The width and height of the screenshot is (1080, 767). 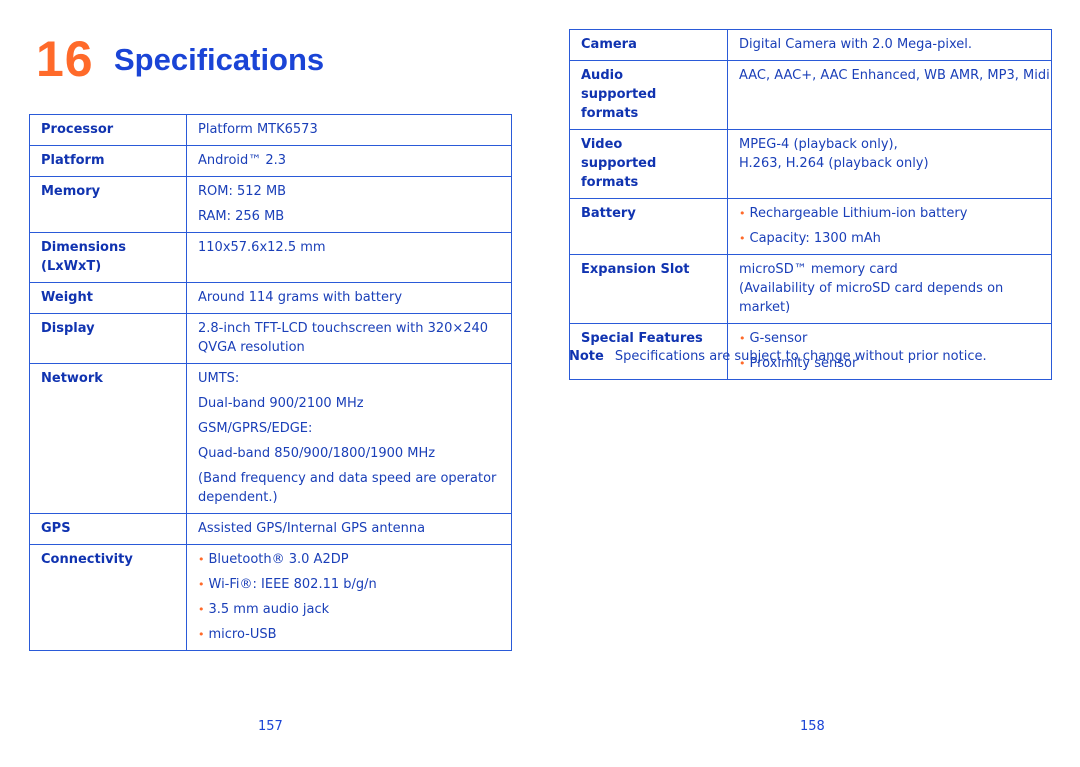 I want to click on spec-row-memory: Memory ROM: 512 MB RAM: 256 MB, so click(x=270, y=204).